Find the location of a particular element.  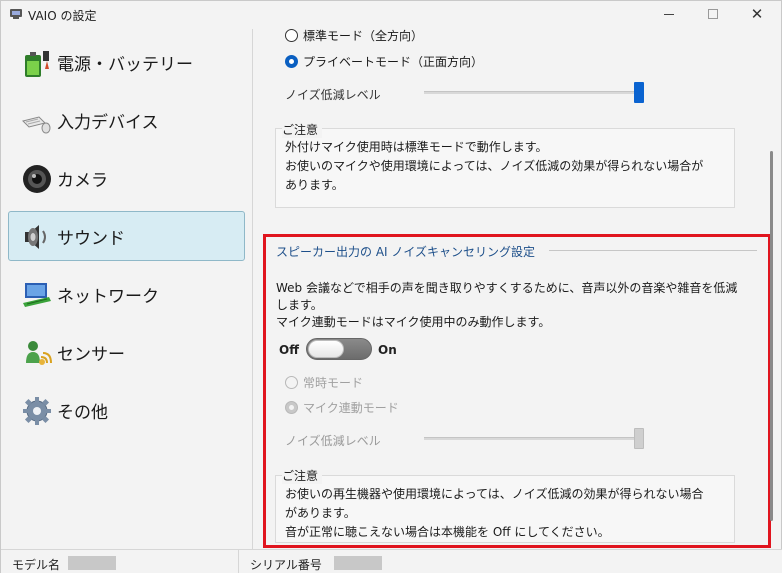

mic-noise-level-slider-thumb is located at coordinates (639, 92).